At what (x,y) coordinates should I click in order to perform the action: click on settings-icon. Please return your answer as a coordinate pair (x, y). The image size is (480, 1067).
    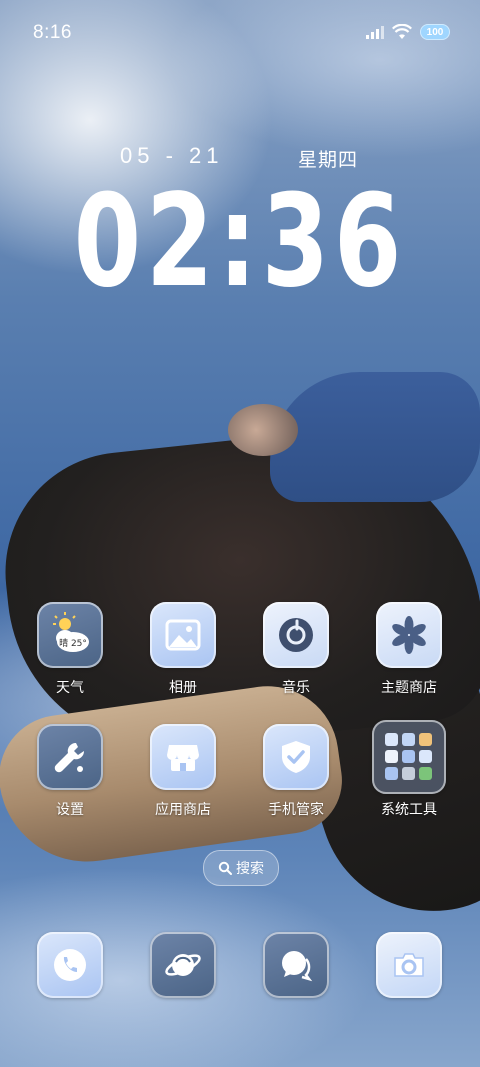
    Looking at the image, I should click on (70, 757).